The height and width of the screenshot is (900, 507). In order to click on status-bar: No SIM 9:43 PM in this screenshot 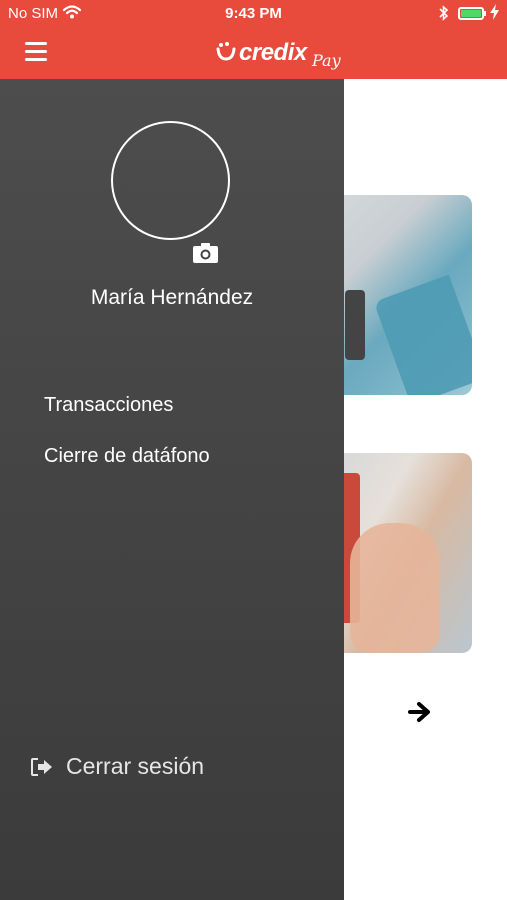, I will do `click(253, 14)`.